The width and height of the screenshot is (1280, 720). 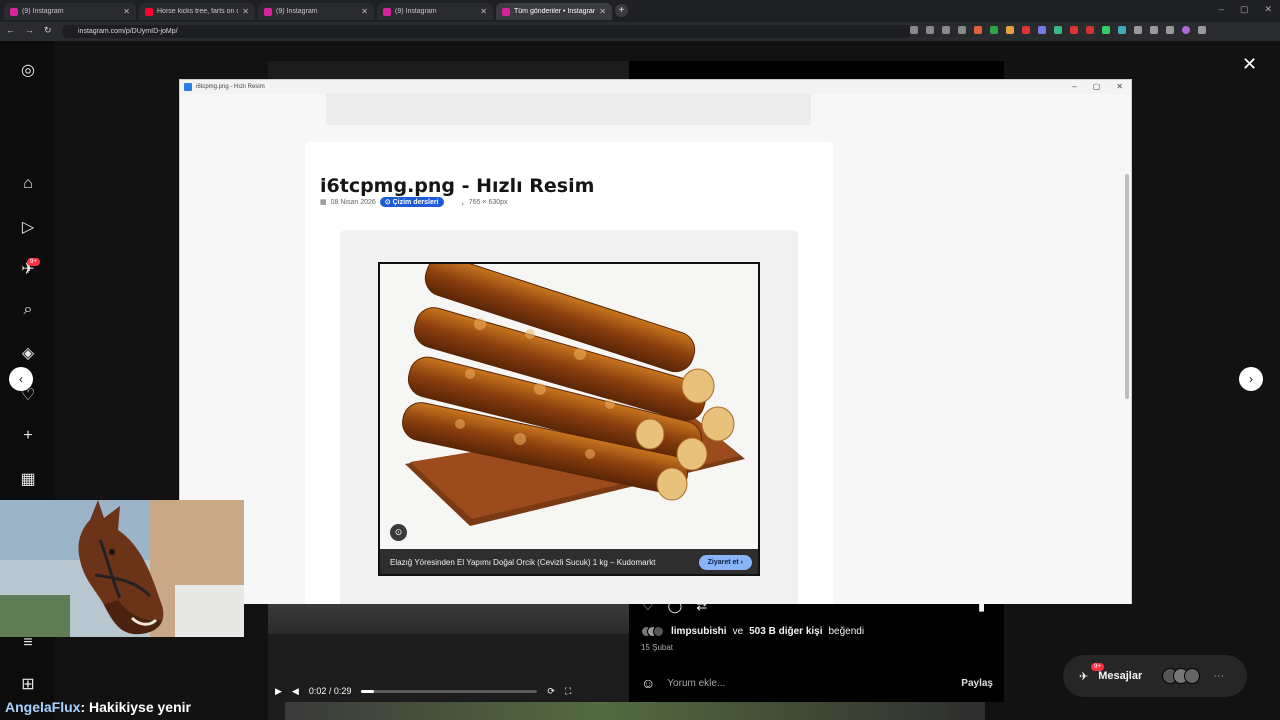 I want to click on instagram-logo-icon: ◎, so click(x=28, y=70).